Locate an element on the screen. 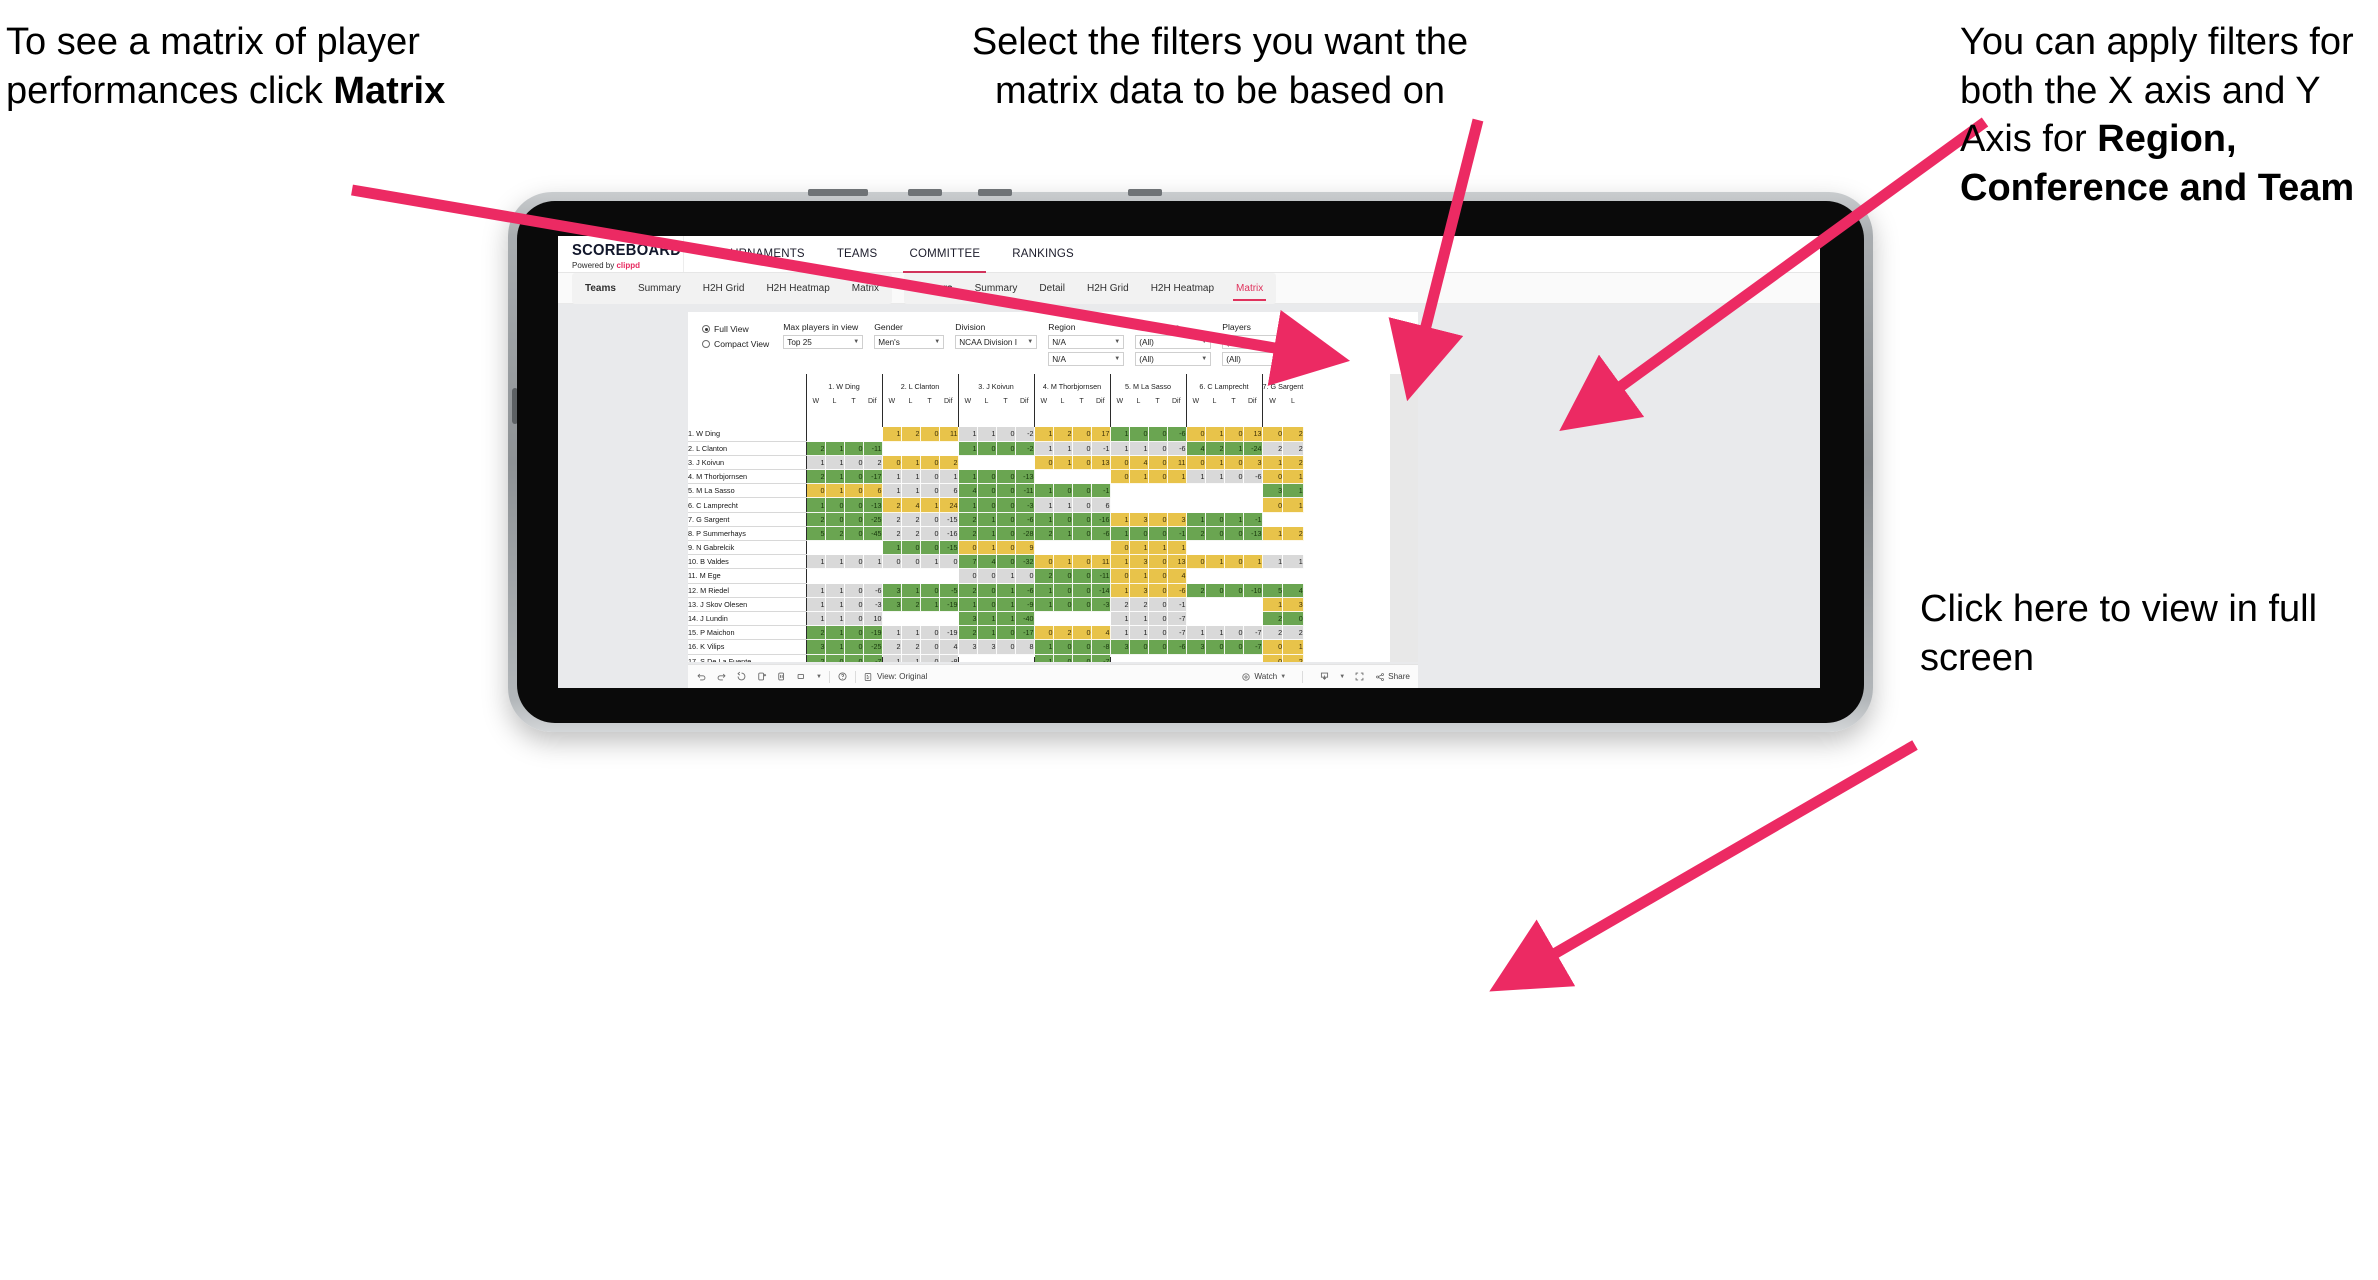 The width and height of the screenshot is (2378, 1280). fullscreen-icon is located at coordinates (1359, 676).